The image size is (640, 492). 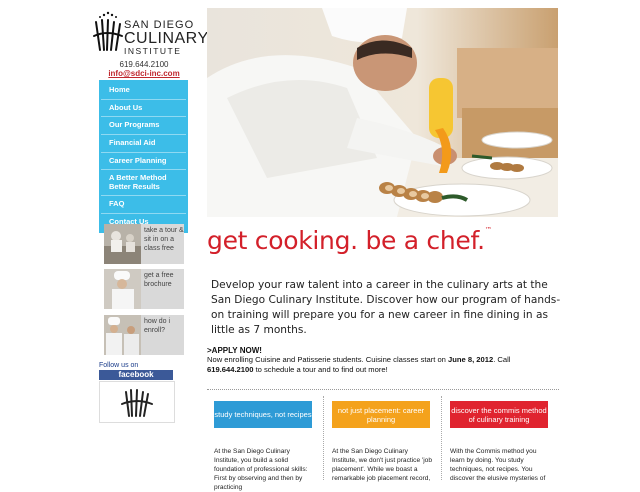 What do you see at coordinates (143, 162) in the screenshot?
I see `nav-item-career-planning: Career Planning` at bounding box center [143, 162].